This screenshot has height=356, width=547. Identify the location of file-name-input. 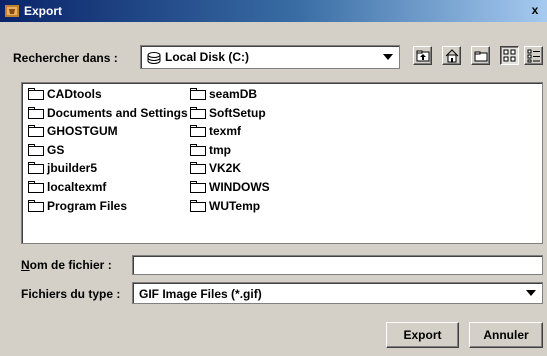
(337, 265).